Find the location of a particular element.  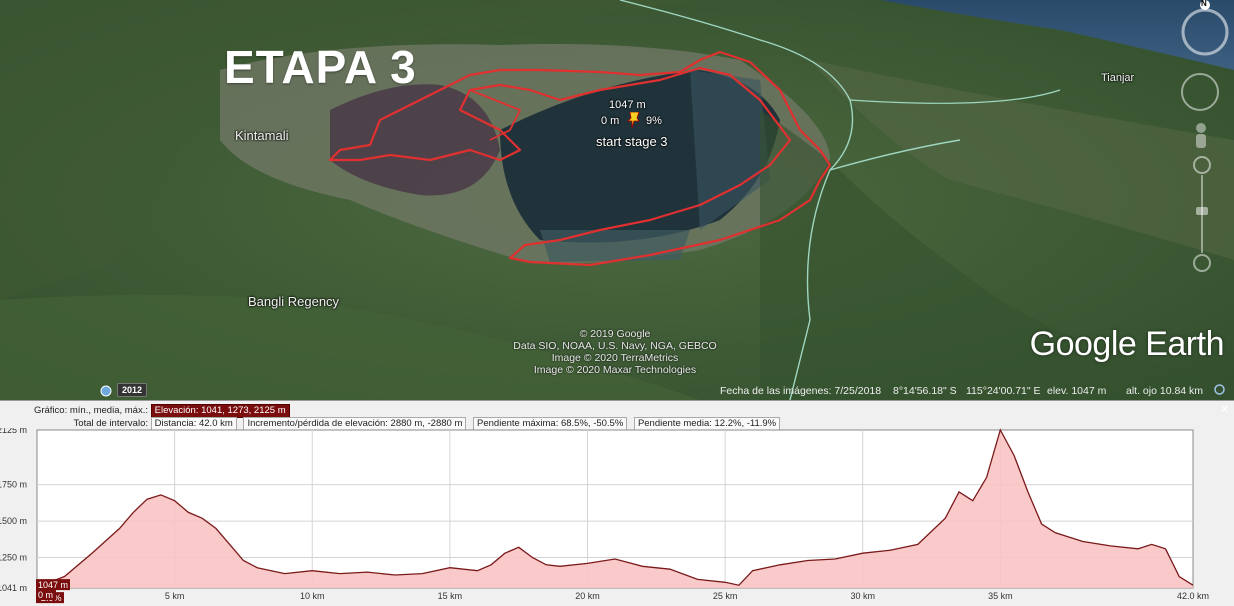

streaming-indicator-icon is located at coordinates (1219, 389).